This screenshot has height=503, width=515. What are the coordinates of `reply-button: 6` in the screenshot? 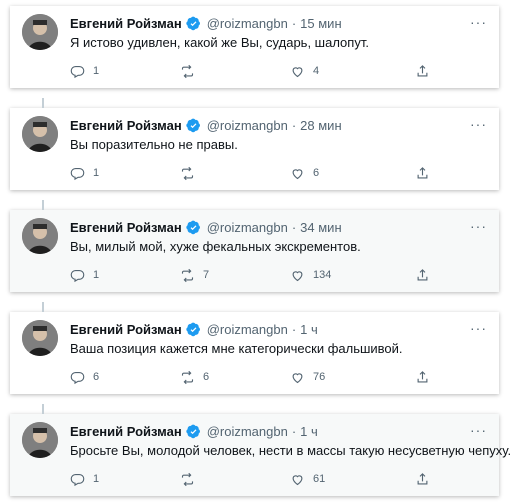 It's located at (125, 377).